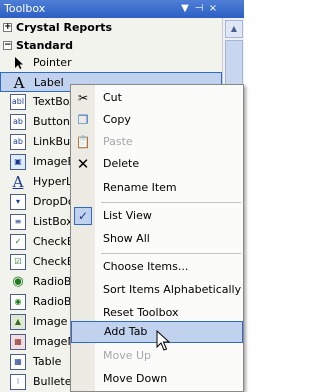 The height and width of the screenshot is (392, 320). Describe the element at coordinates (18, 63) in the screenshot. I see `pointer-icon` at that location.